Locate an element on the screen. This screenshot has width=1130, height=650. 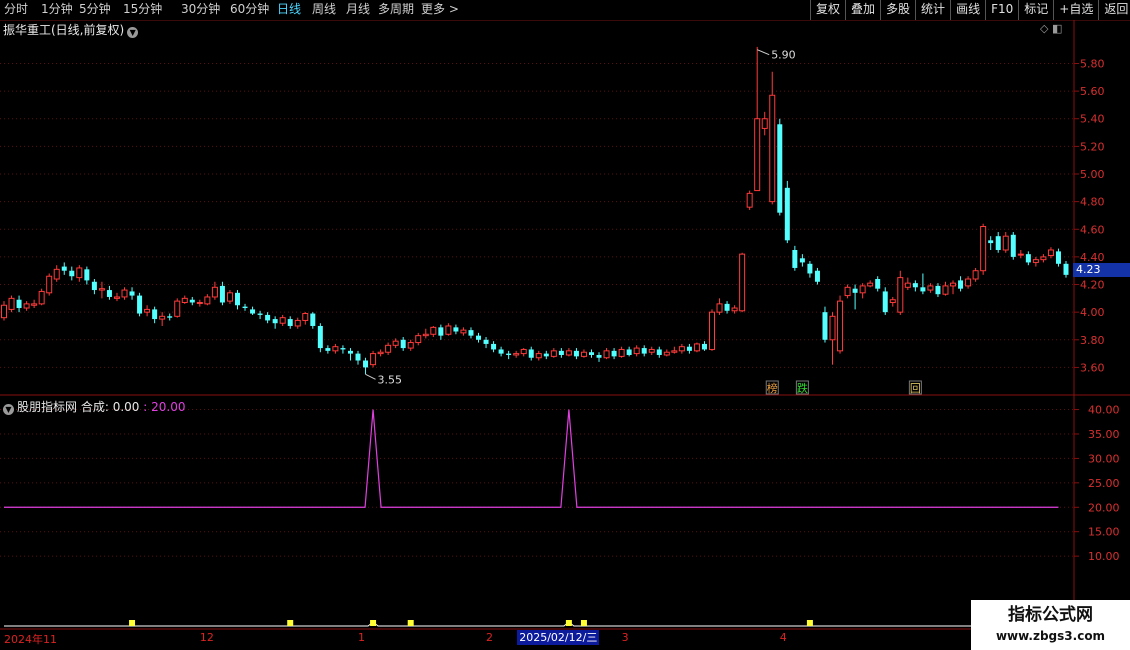
price-axis-label: 5.80 is located at coordinates (1092, 63).